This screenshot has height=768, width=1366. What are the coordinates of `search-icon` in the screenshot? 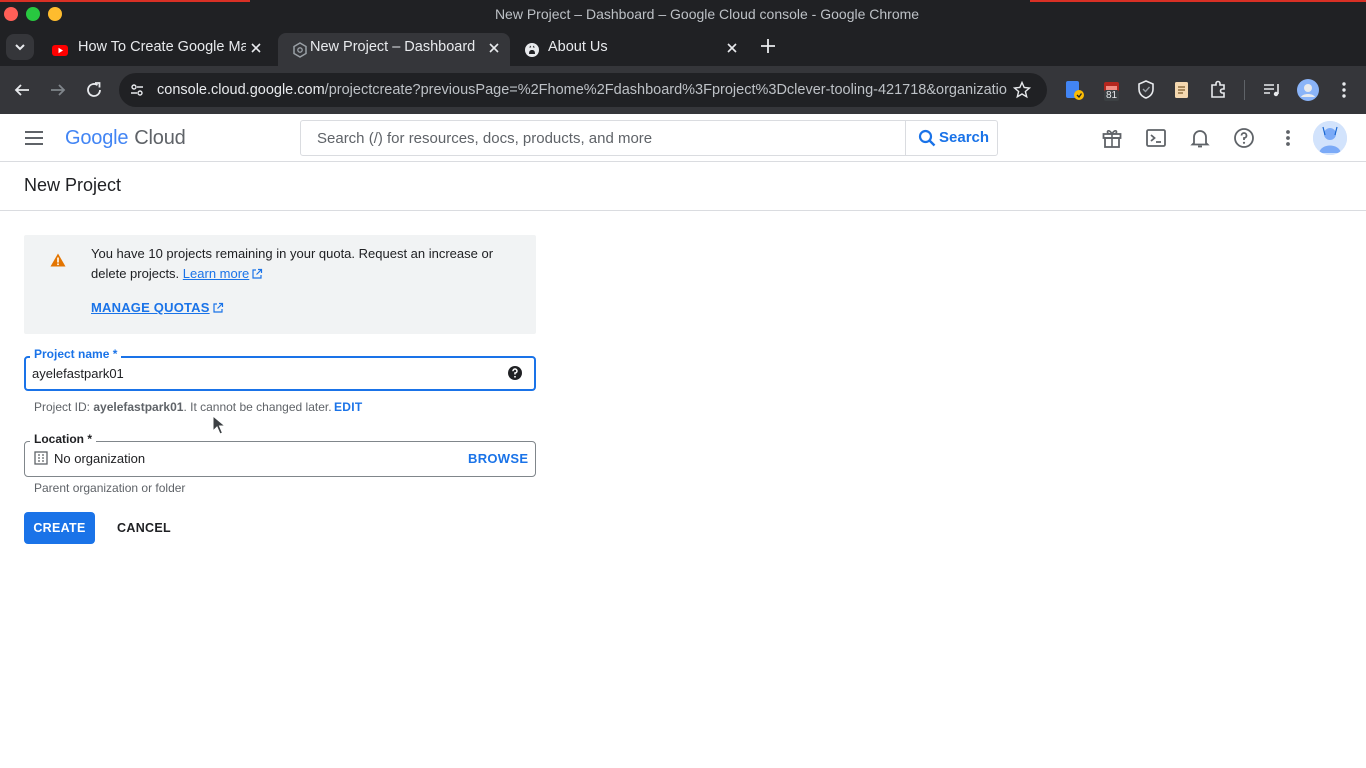 It's located at (927, 138).